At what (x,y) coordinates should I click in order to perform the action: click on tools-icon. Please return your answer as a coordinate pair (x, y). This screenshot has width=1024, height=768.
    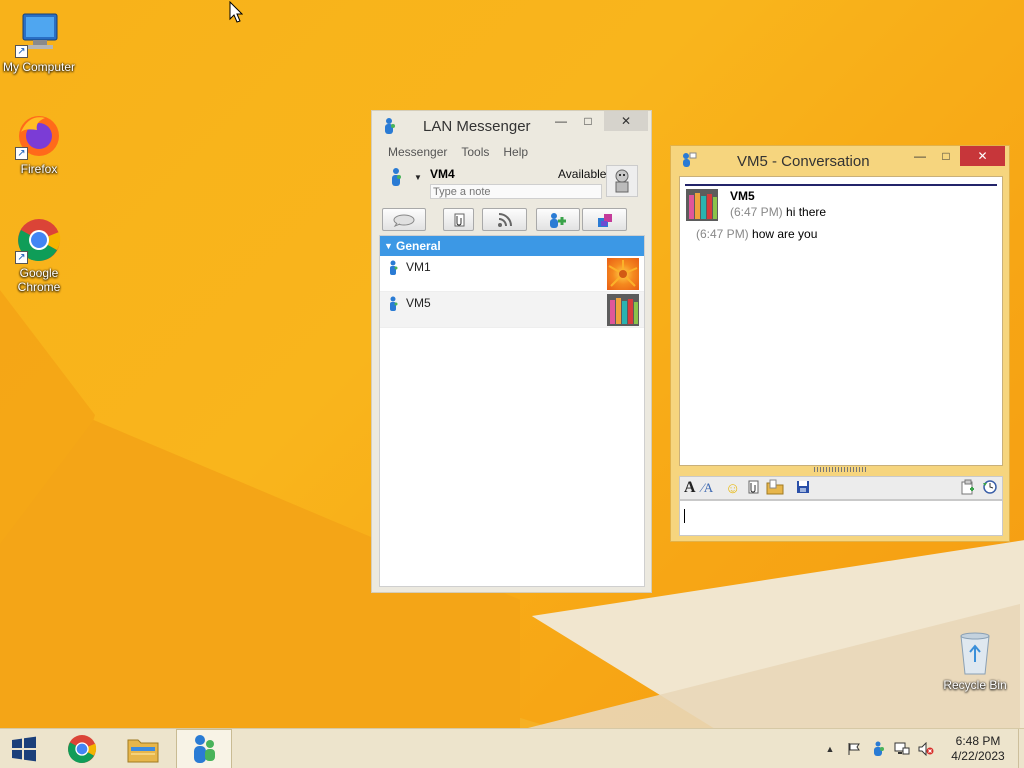
    Looking at the image, I should click on (604, 220).